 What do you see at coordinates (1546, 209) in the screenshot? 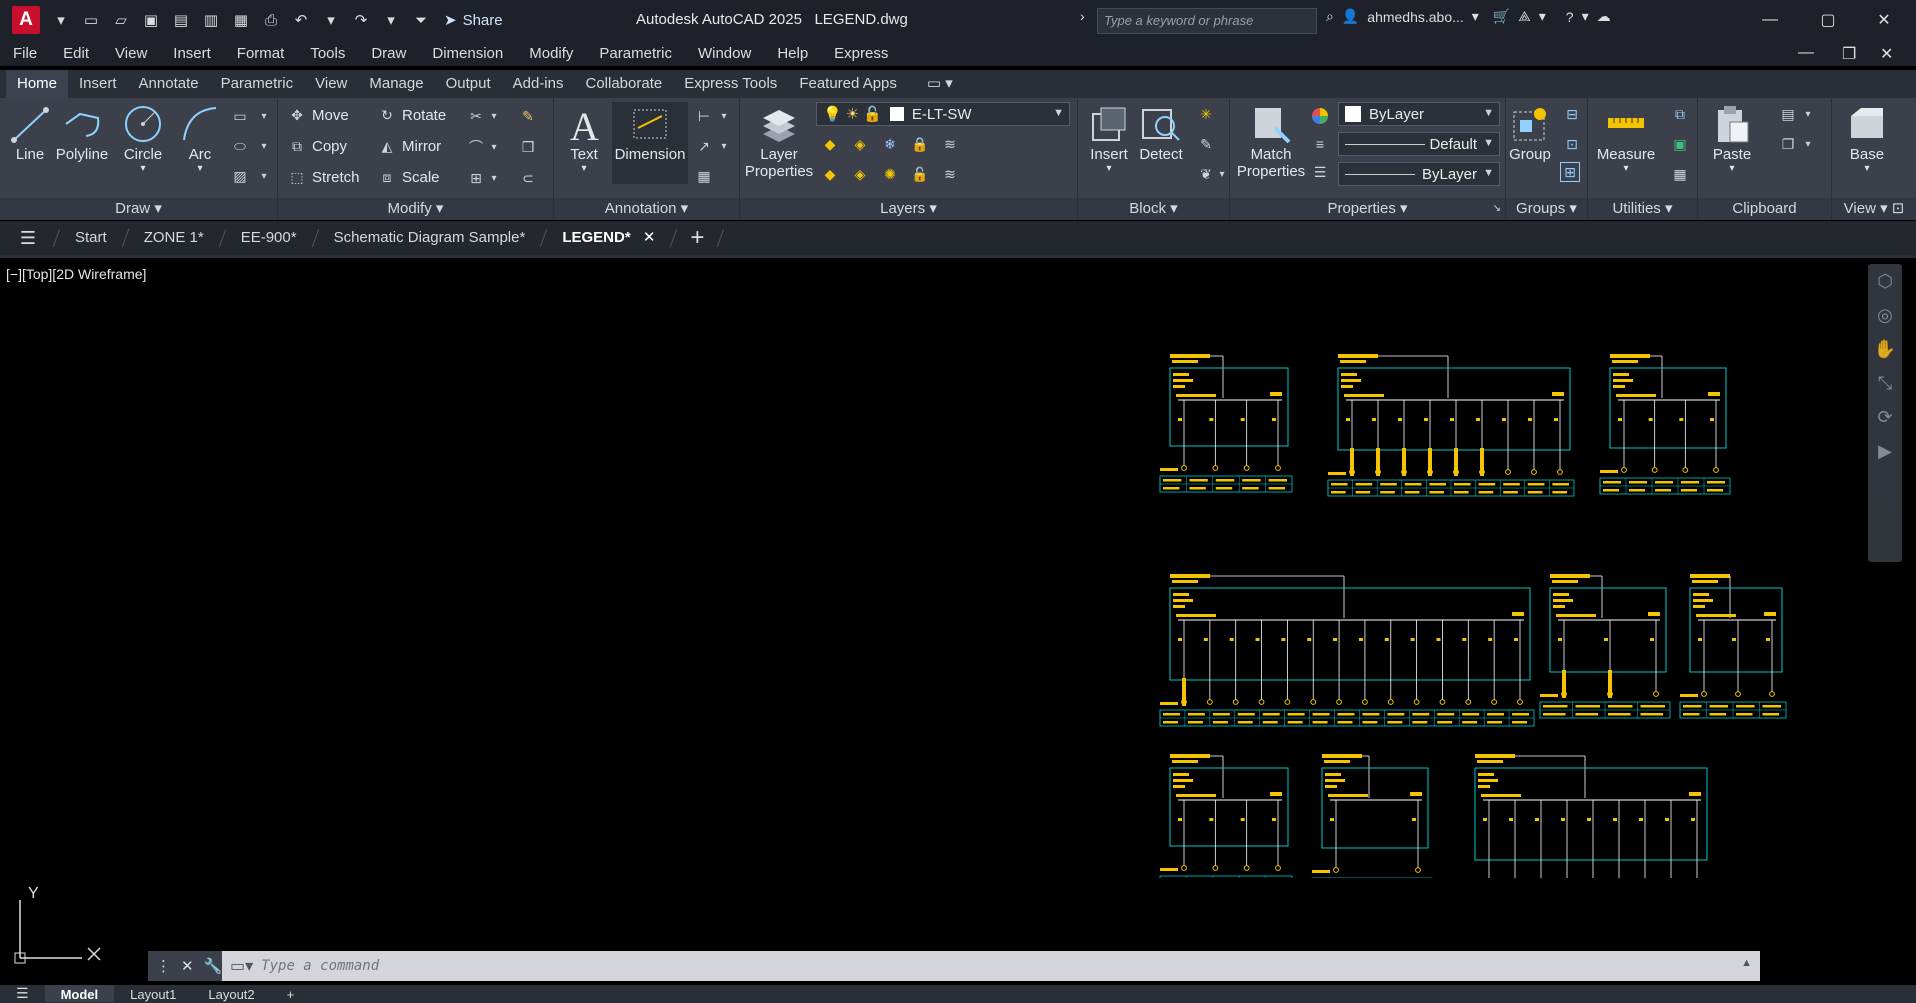
I see `groups-panel-title: Groups ▾` at bounding box center [1546, 209].